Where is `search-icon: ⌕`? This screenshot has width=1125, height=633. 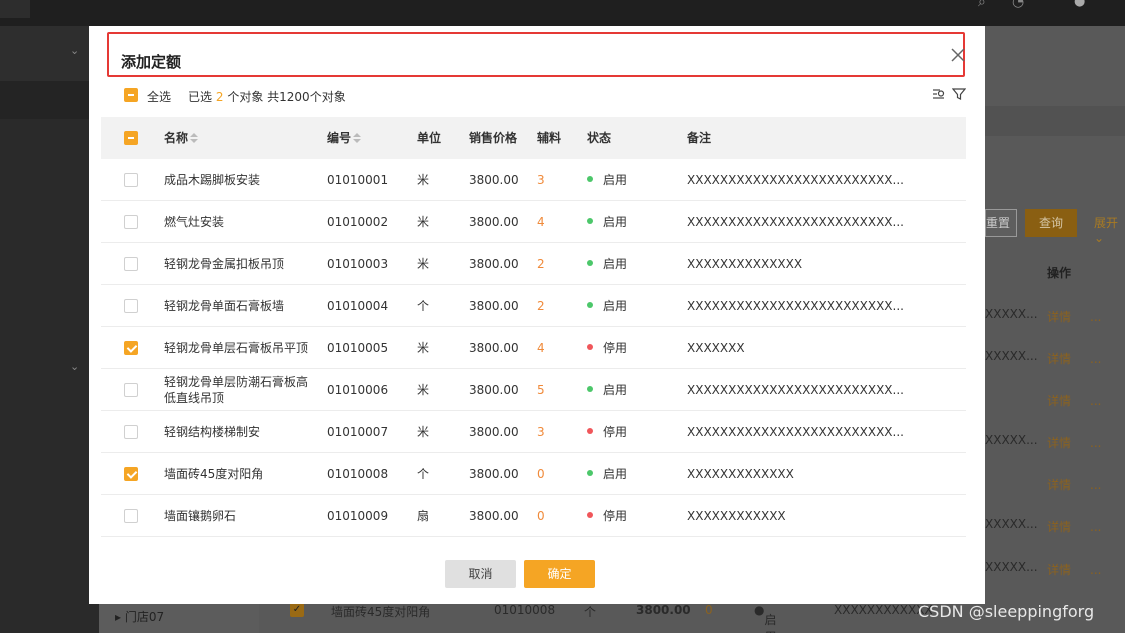
search-icon: ⌕ is located at coordinates (982, 5).